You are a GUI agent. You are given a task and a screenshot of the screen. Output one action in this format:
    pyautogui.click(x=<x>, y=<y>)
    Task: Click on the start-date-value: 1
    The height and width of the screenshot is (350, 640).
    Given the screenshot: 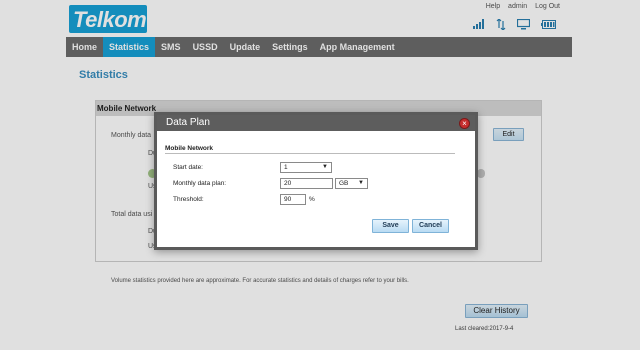 What is the action you would take?
    pyautogui.click(x=286, y=167)
    